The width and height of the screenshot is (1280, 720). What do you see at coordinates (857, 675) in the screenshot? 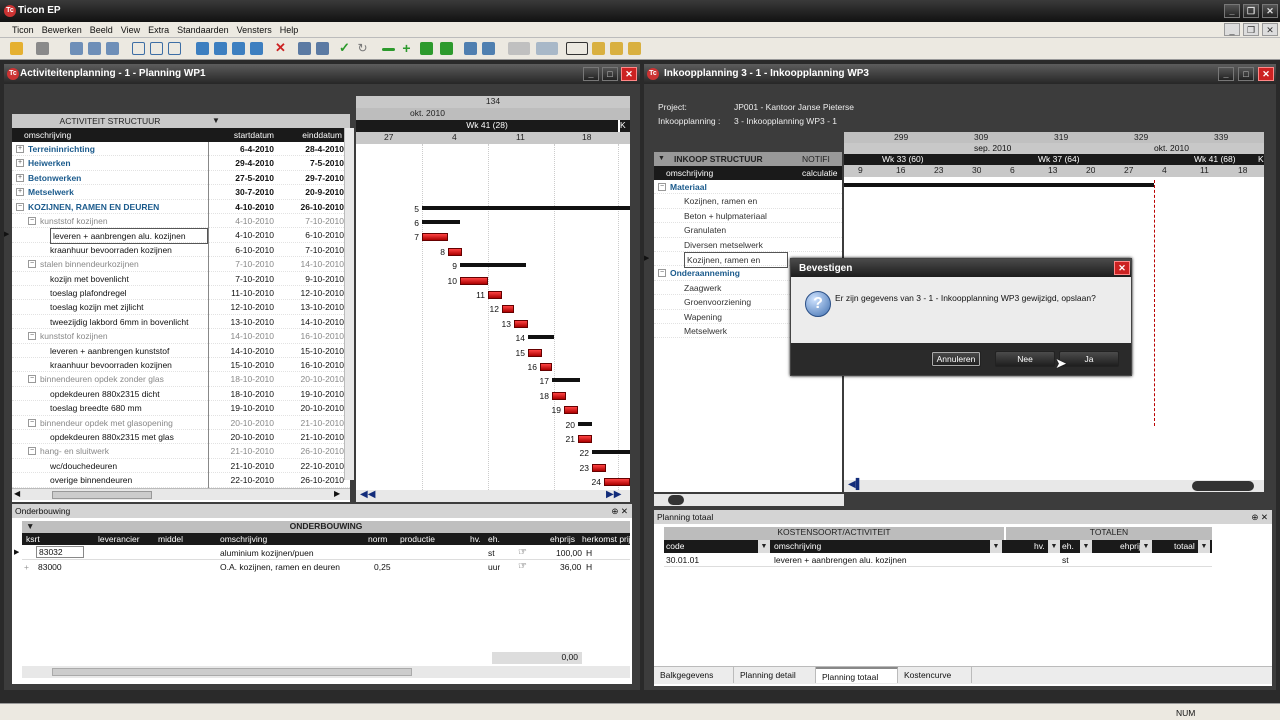
I see `tab-planning-totaal: Planning totaal` at bounding box center [857, 675].